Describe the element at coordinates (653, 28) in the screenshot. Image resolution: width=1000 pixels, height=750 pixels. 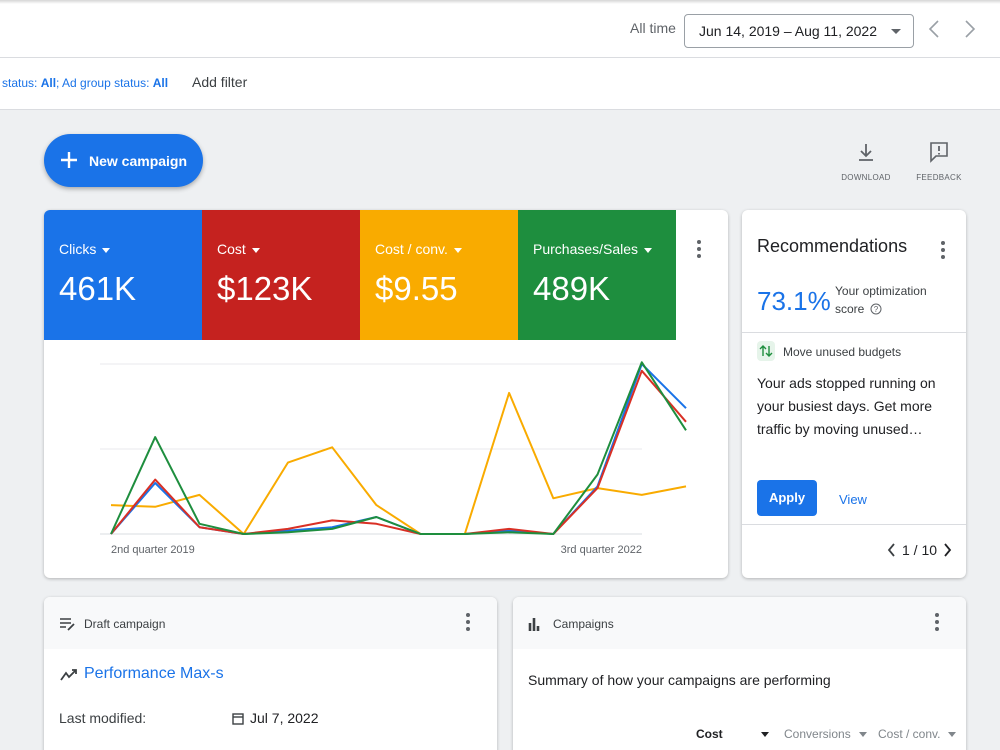
I see `range-label: All time` at that location.